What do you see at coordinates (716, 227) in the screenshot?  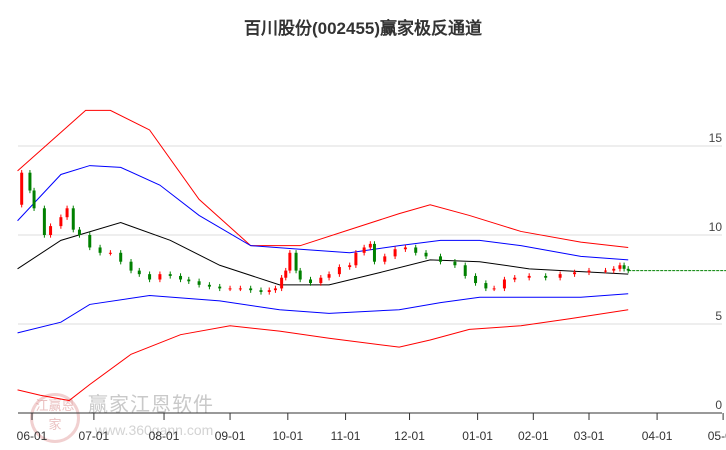 I see `y-tick-label: 10` at bounding box center [716, 227].